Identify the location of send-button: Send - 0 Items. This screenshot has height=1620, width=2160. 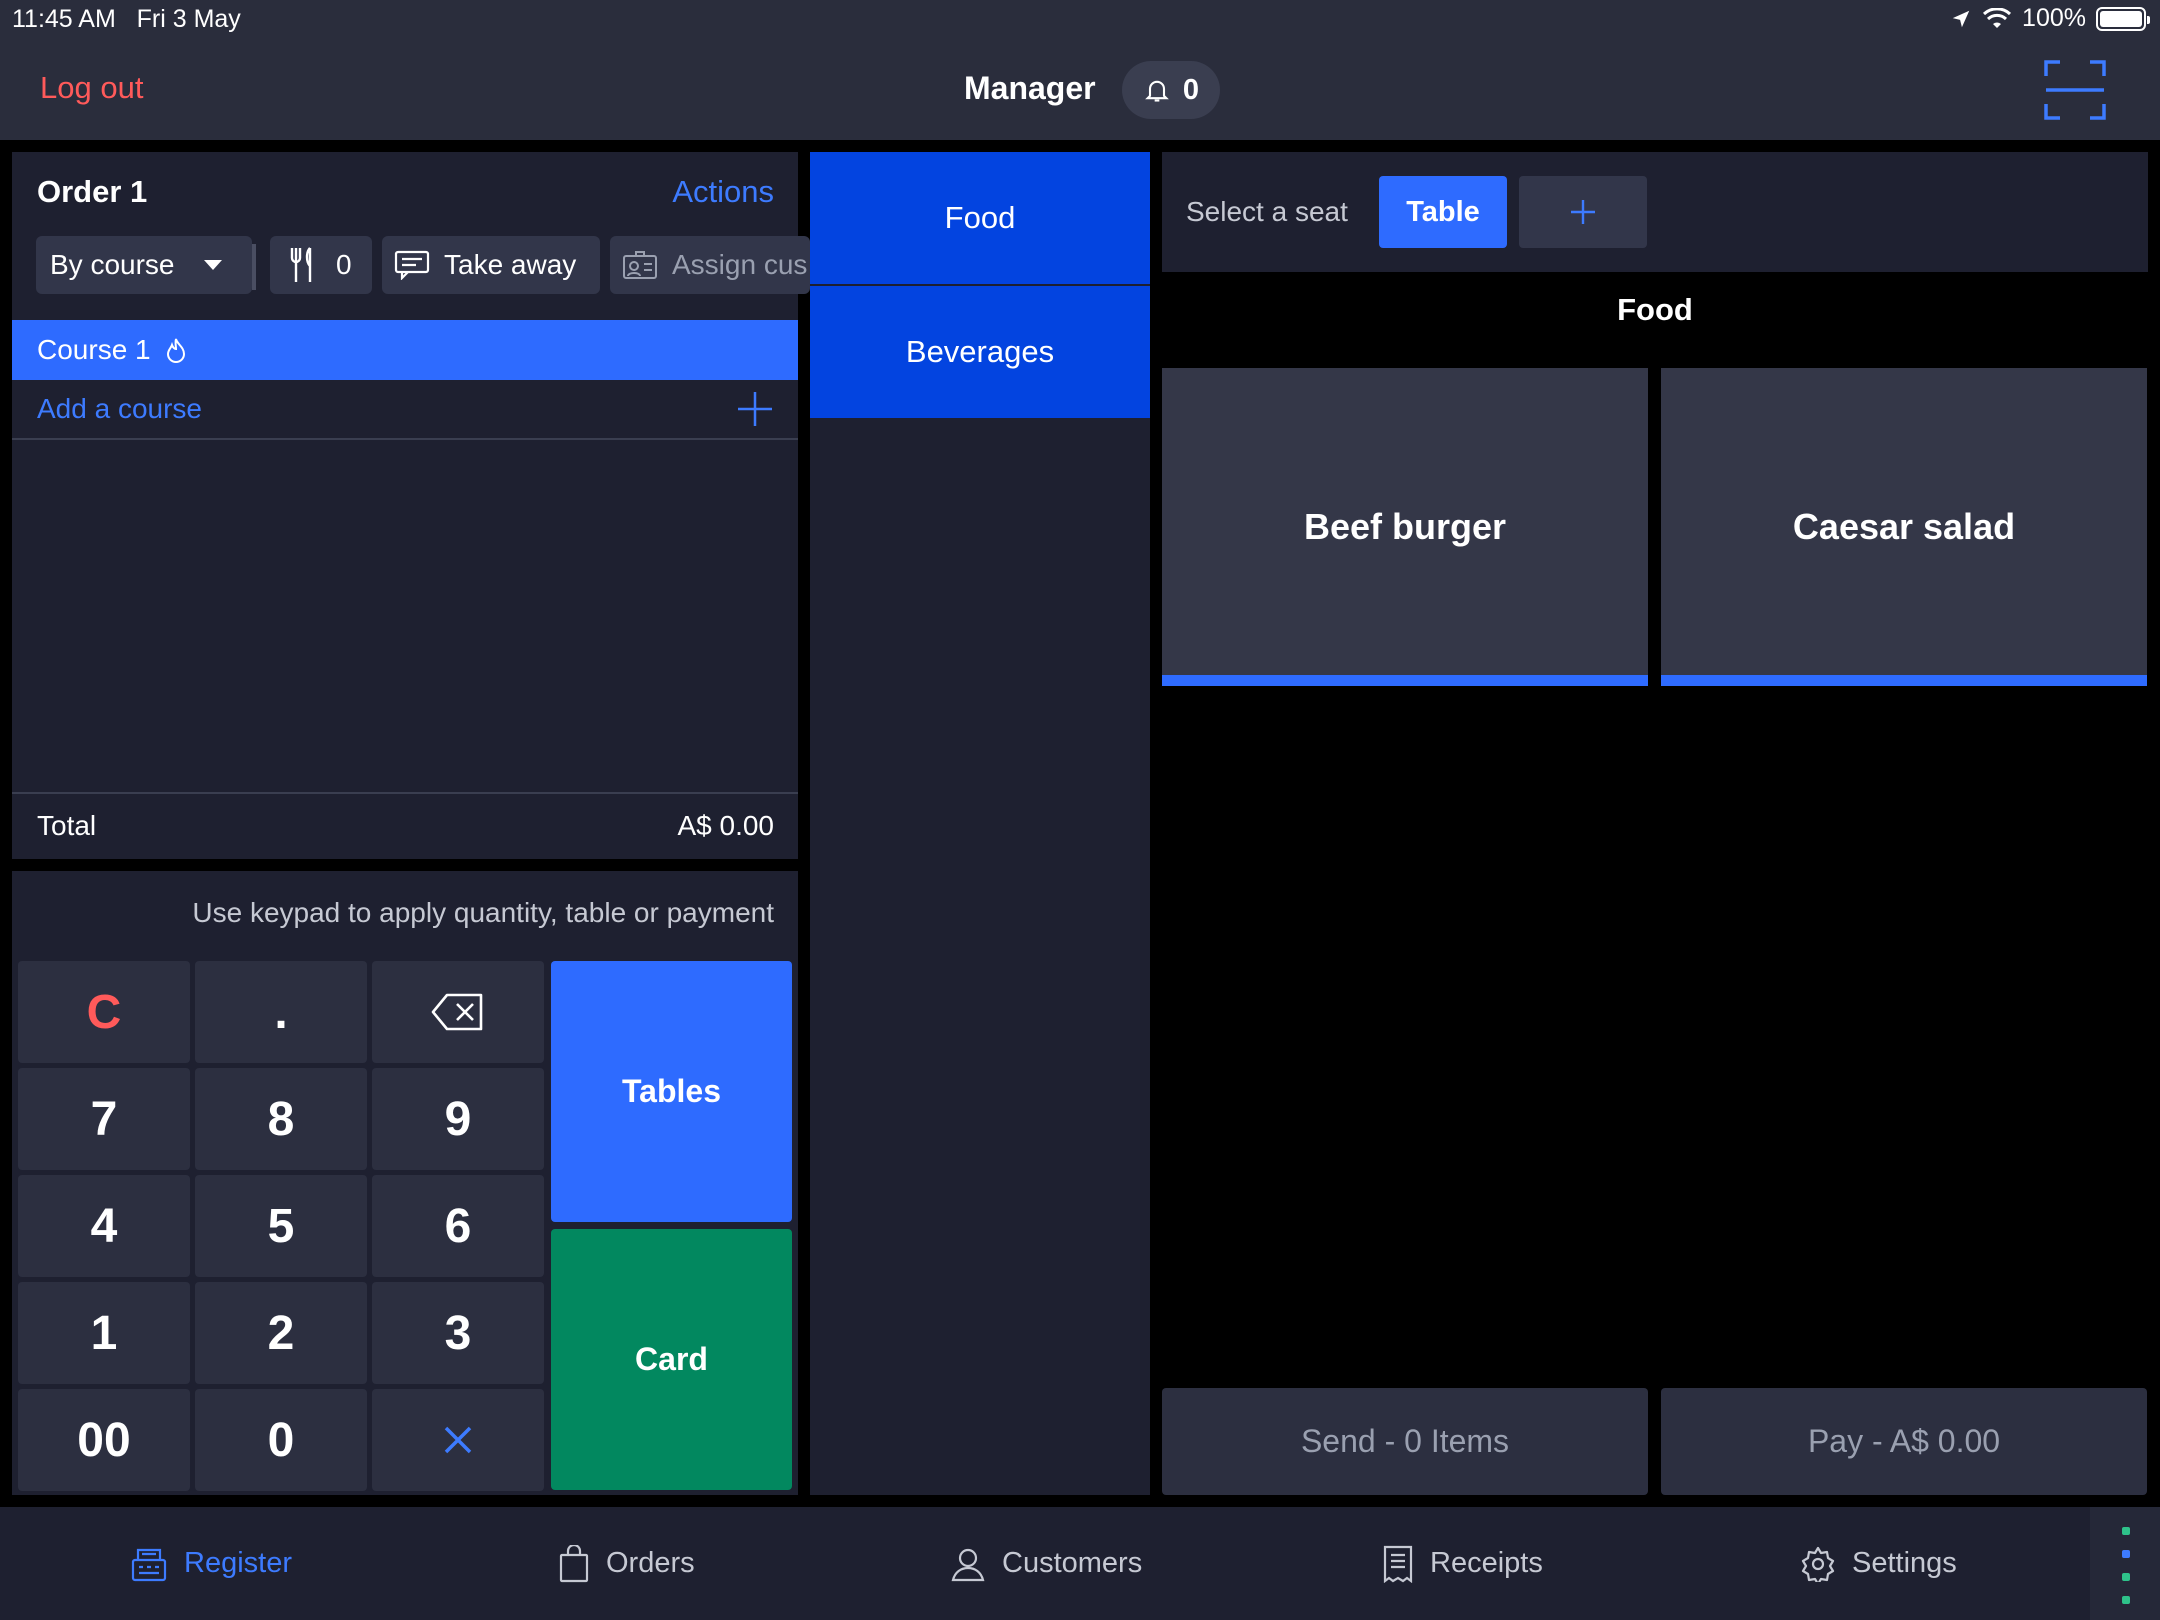
(1405, 1441).